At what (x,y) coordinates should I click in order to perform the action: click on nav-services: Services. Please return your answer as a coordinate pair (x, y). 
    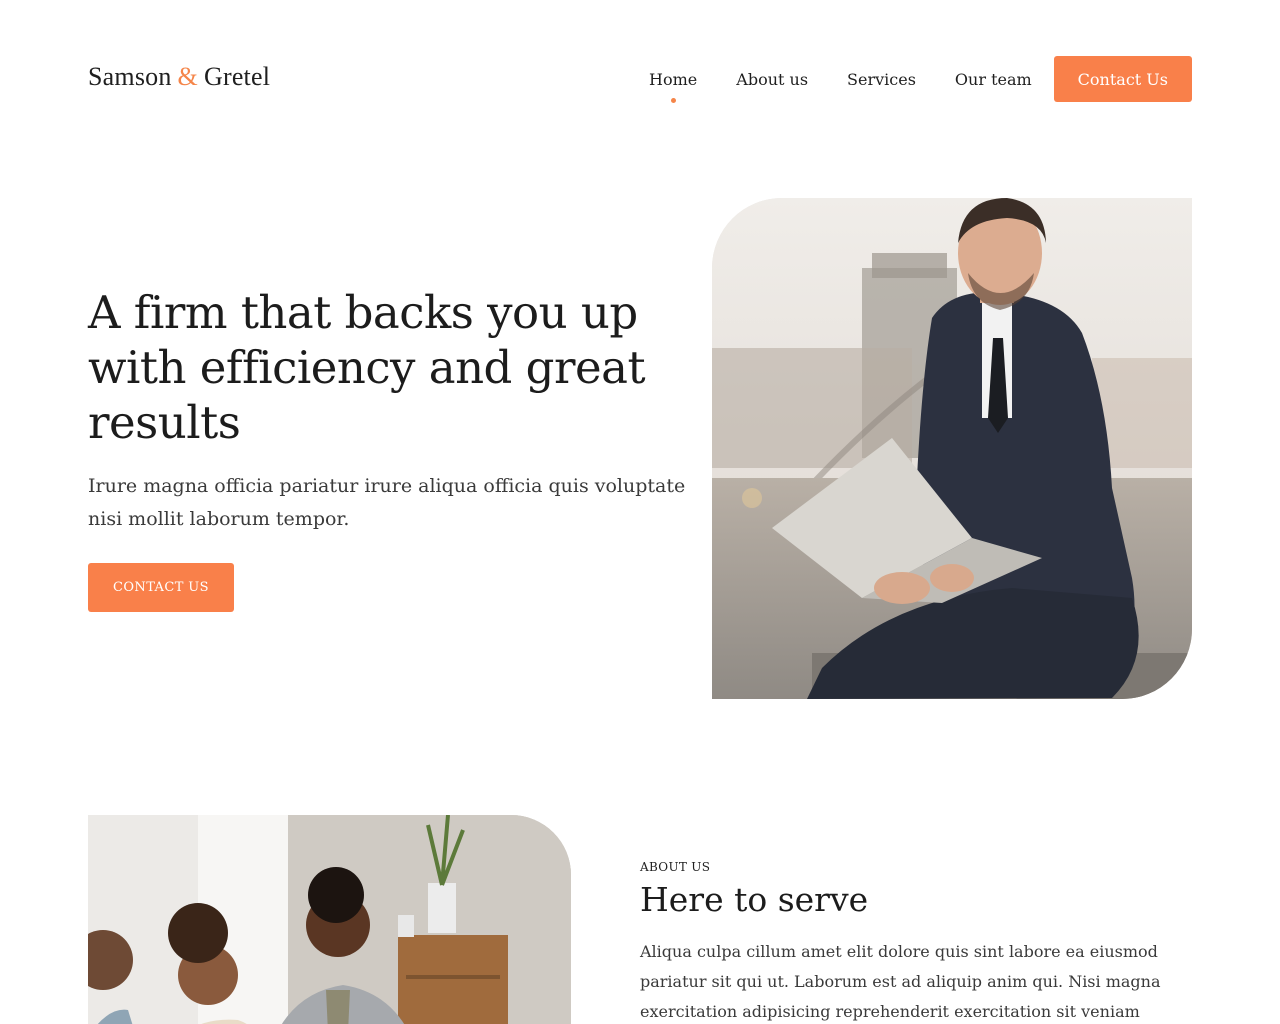
    Looking at the image, I should click on (881, 79).